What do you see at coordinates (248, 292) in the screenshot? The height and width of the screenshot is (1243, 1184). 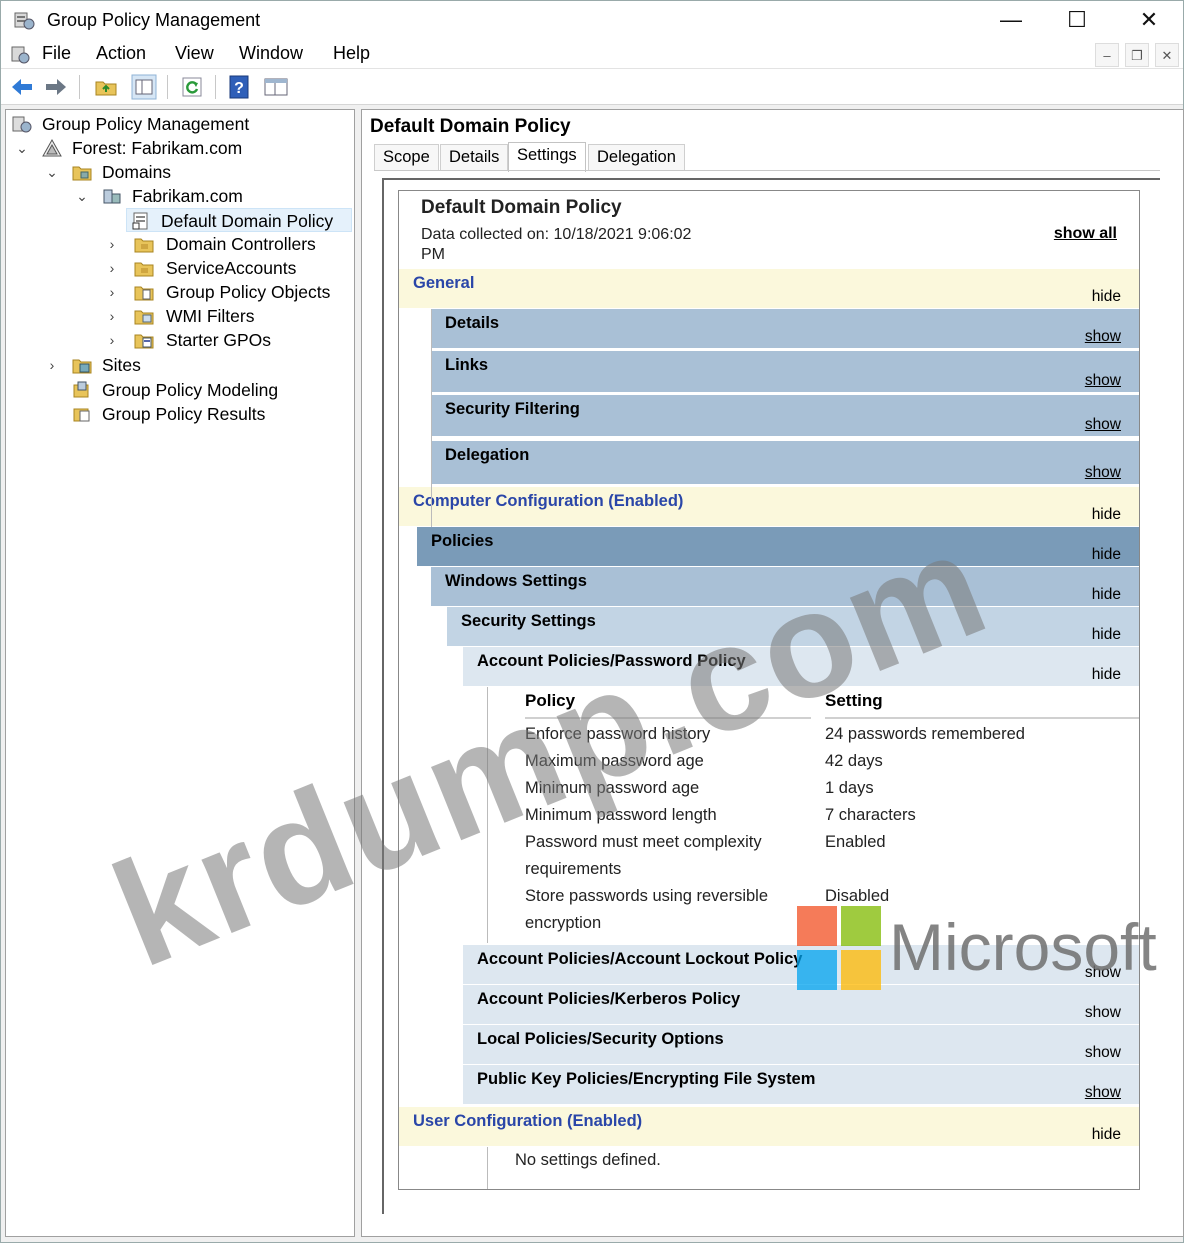 I see `tree-label: Group Policy Objects` at bounding box center [248, 292].